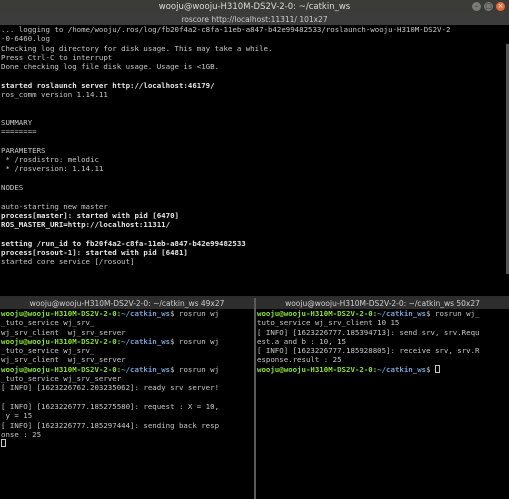  Describe the element at coordinates (254, 131) in the screenshot. I see `terminal-line: ========` at that location.